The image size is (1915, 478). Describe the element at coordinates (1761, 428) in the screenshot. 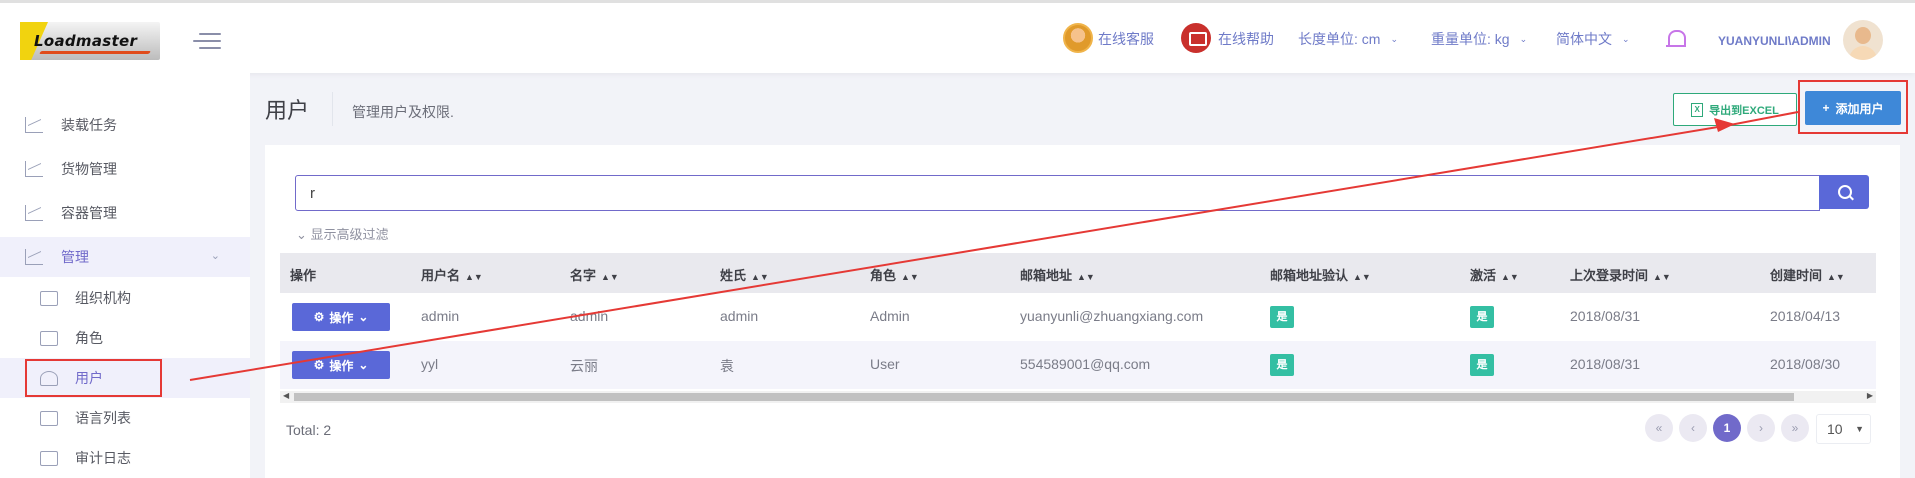

I see `next-page-button: ›` at that location.